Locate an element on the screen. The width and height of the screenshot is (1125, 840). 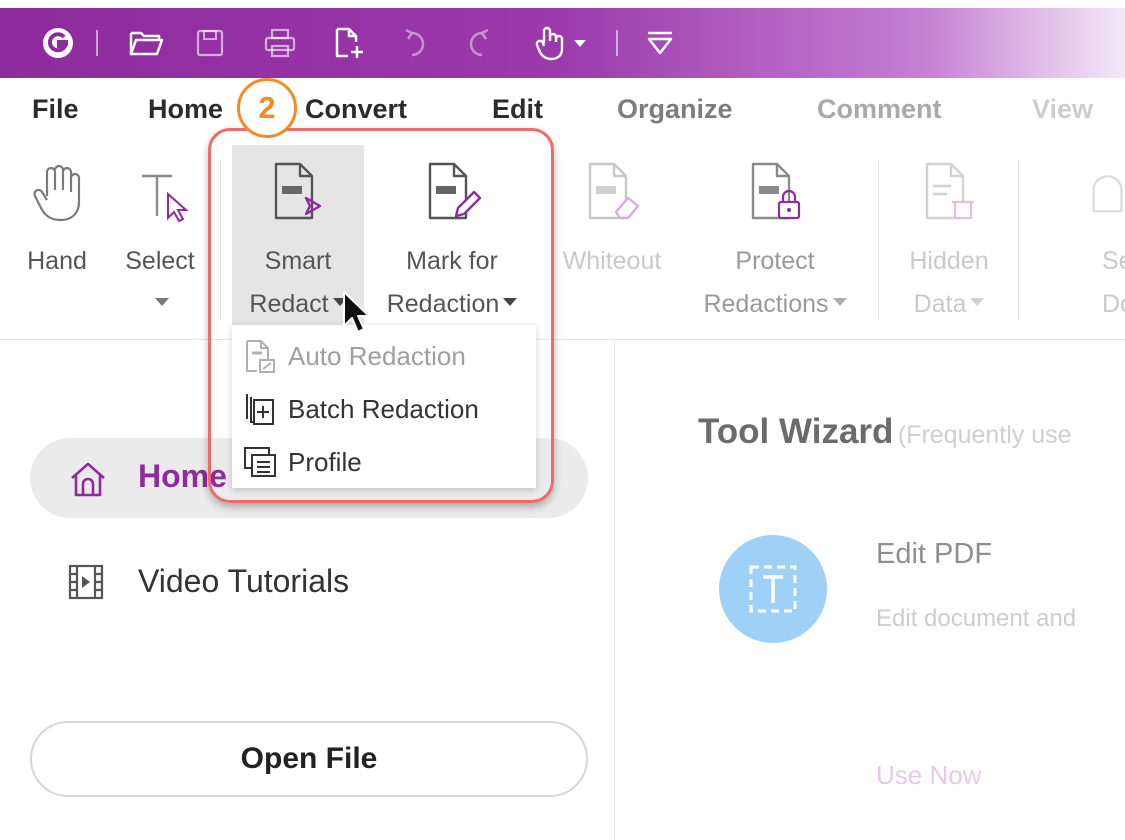
hidden-data-icon is located at coordinates (949, 192).